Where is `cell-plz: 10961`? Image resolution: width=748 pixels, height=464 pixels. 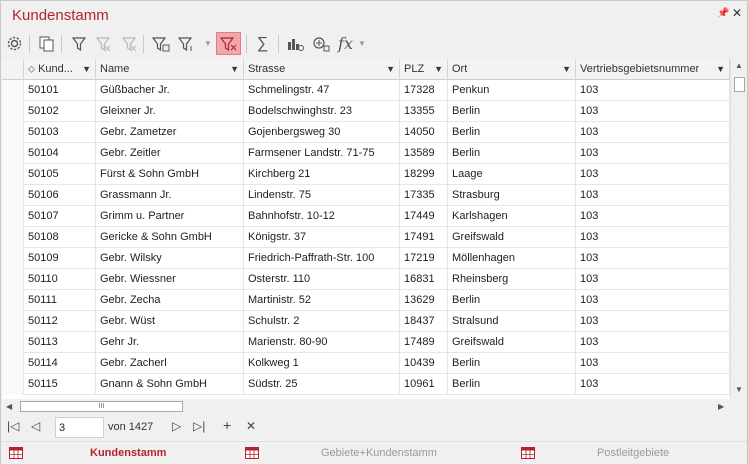
cell-plz: 10961 is located at coordinates (424, 384).